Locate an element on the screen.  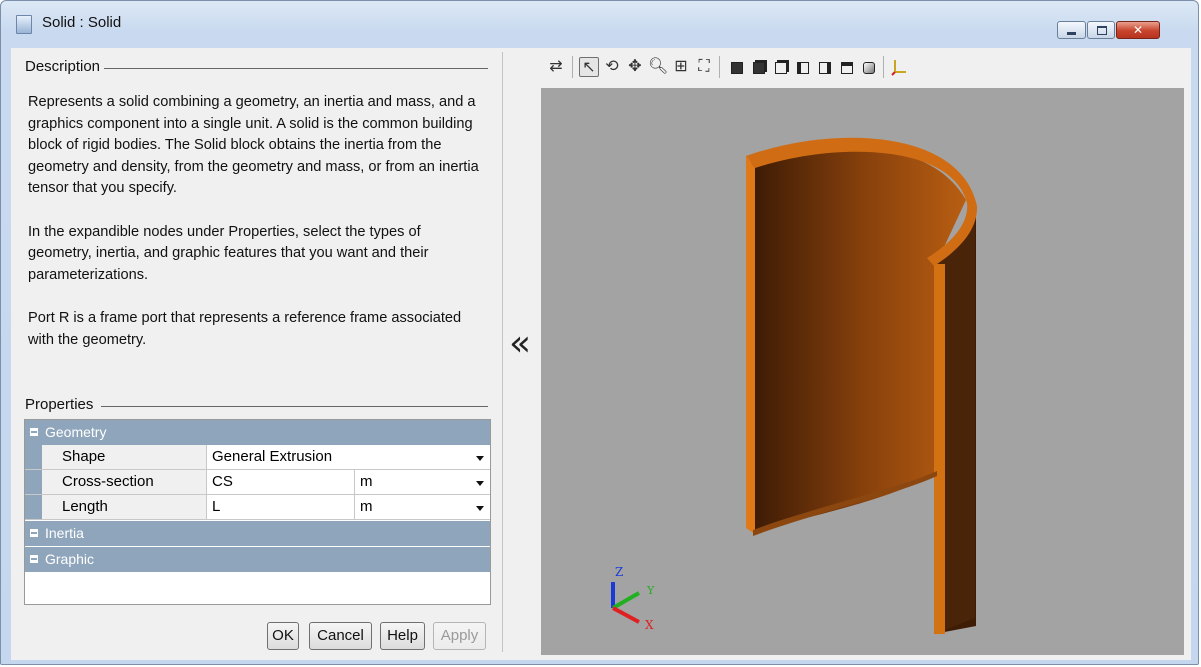
collapse-icon is located at coordinates (34, 432).